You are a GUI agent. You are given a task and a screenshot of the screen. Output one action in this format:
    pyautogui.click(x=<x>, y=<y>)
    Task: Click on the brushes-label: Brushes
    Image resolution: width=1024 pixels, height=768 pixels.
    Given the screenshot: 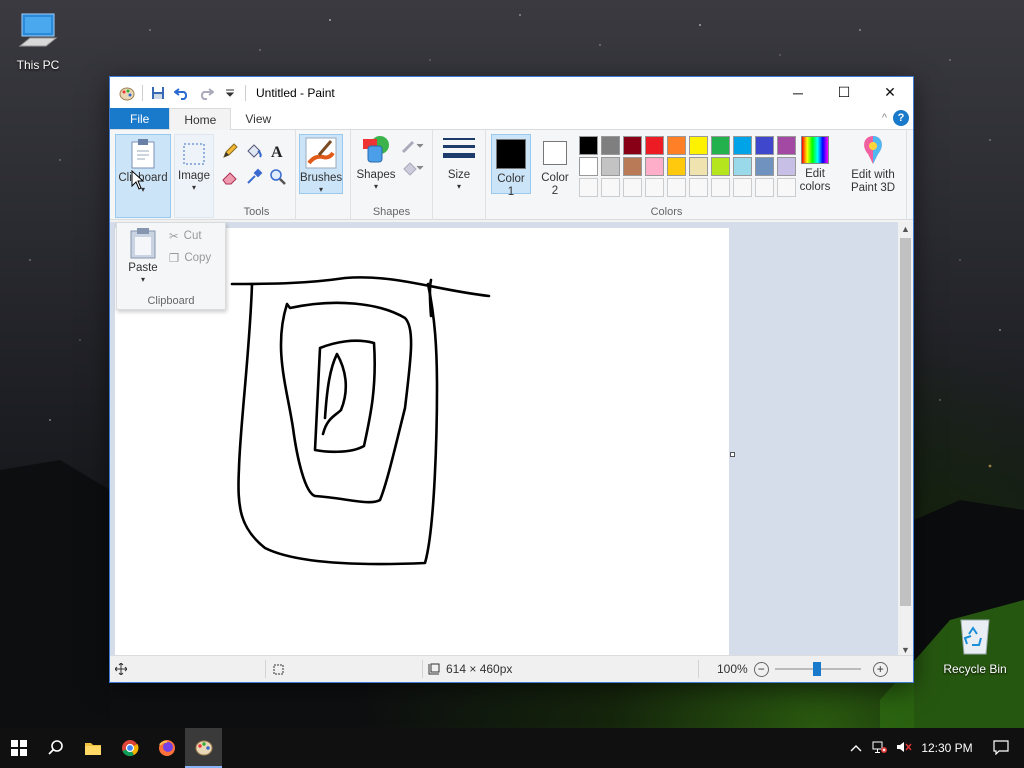 What is the action you would take?
    pyautogui.click(x=321, y=178)
    